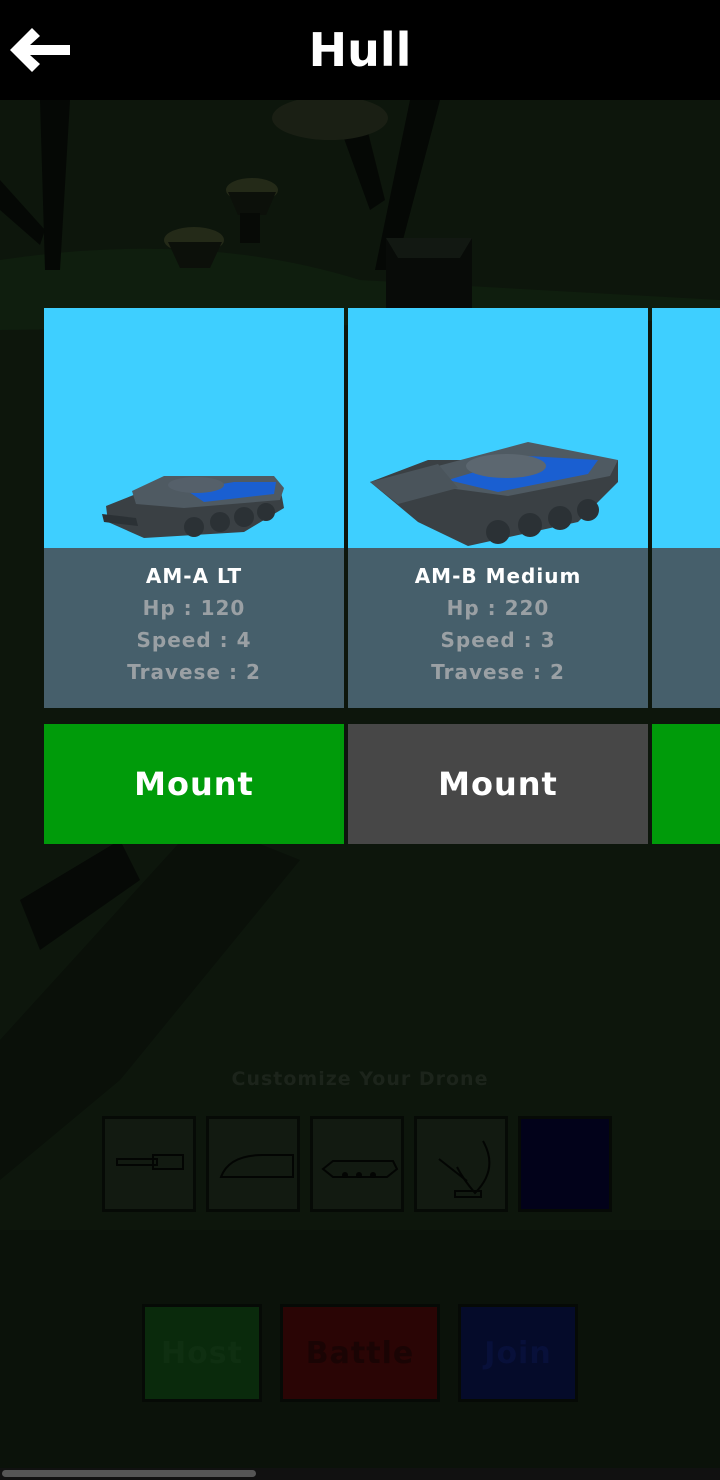  What do you see at coordinates (194, 576) in the screenshot?
I see `hull-name: AM-A LT` at bounding box center [194, 576].